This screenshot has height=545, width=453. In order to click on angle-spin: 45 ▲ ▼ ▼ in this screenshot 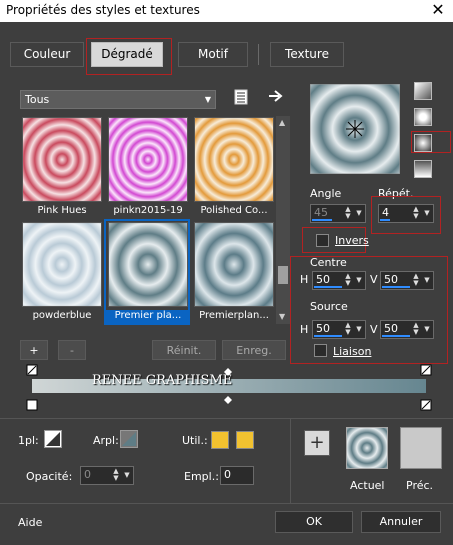, I will do `click(338, 213)`.